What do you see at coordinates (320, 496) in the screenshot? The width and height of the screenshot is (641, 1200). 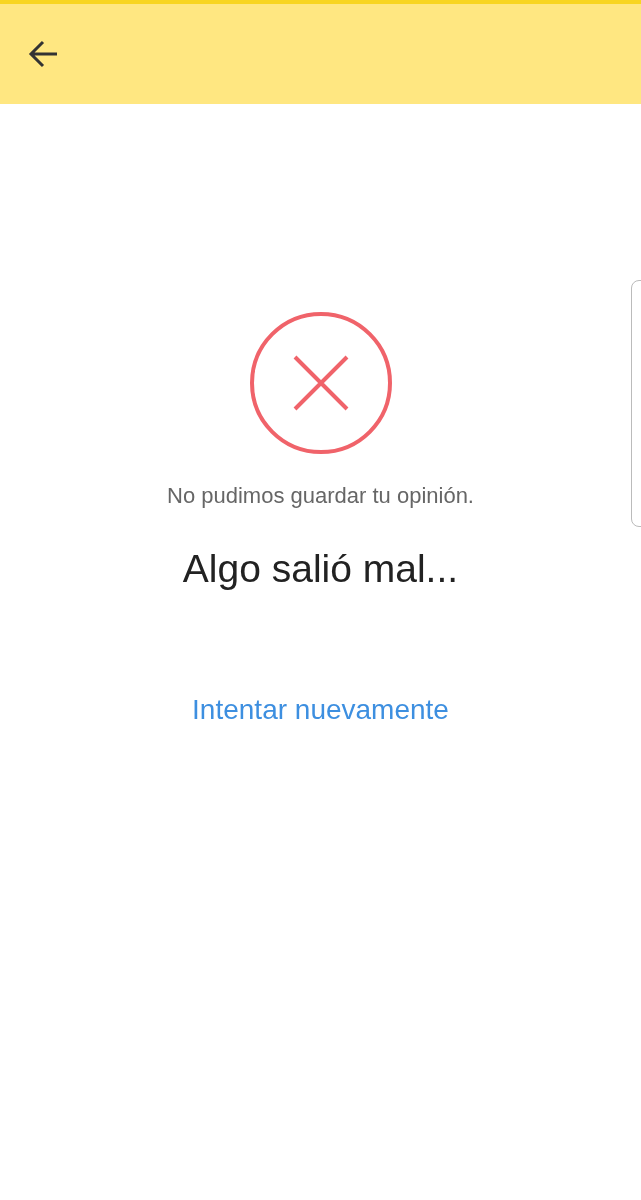 I see `error-message: No pudimos guardar tu opinión.` at bounding box center [320, 496].